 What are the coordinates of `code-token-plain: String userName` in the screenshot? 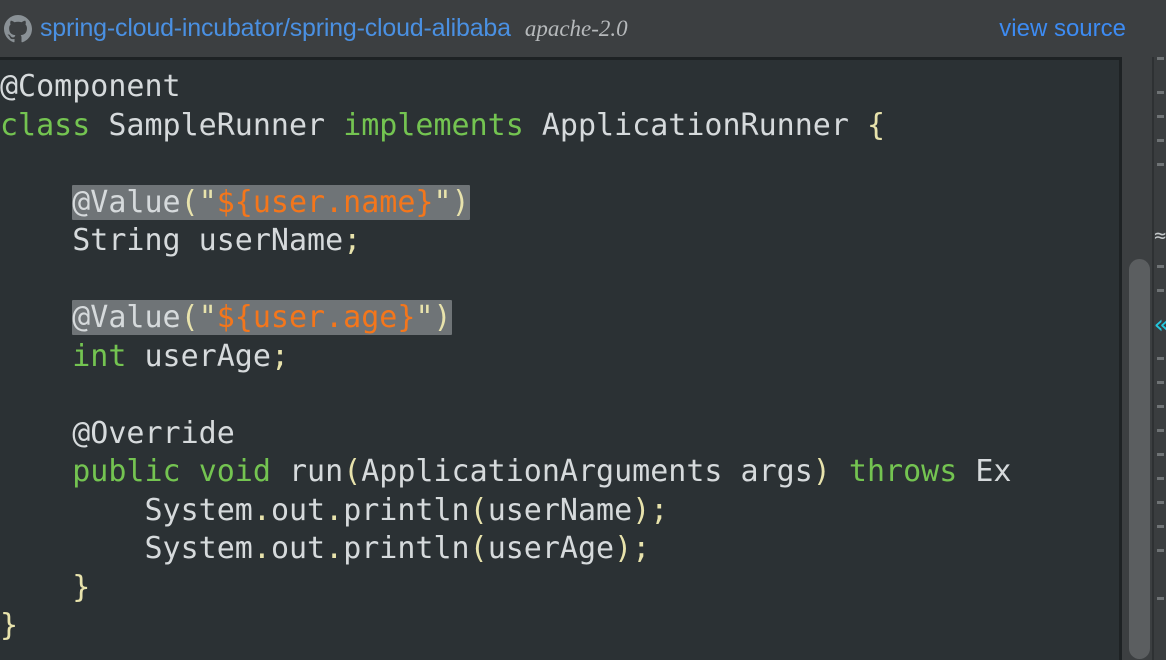 It's located at (208, 240).